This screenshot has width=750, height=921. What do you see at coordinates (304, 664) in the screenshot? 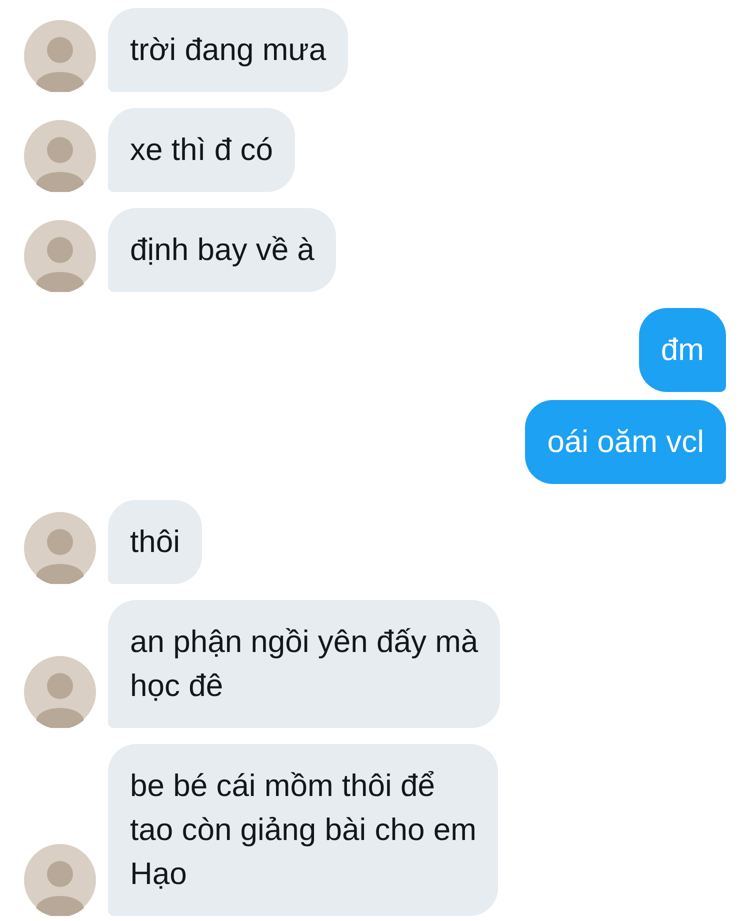
I see `message-bubble: an phận ngồi yên đấy mà học đê` at bounding box center [304, 664].